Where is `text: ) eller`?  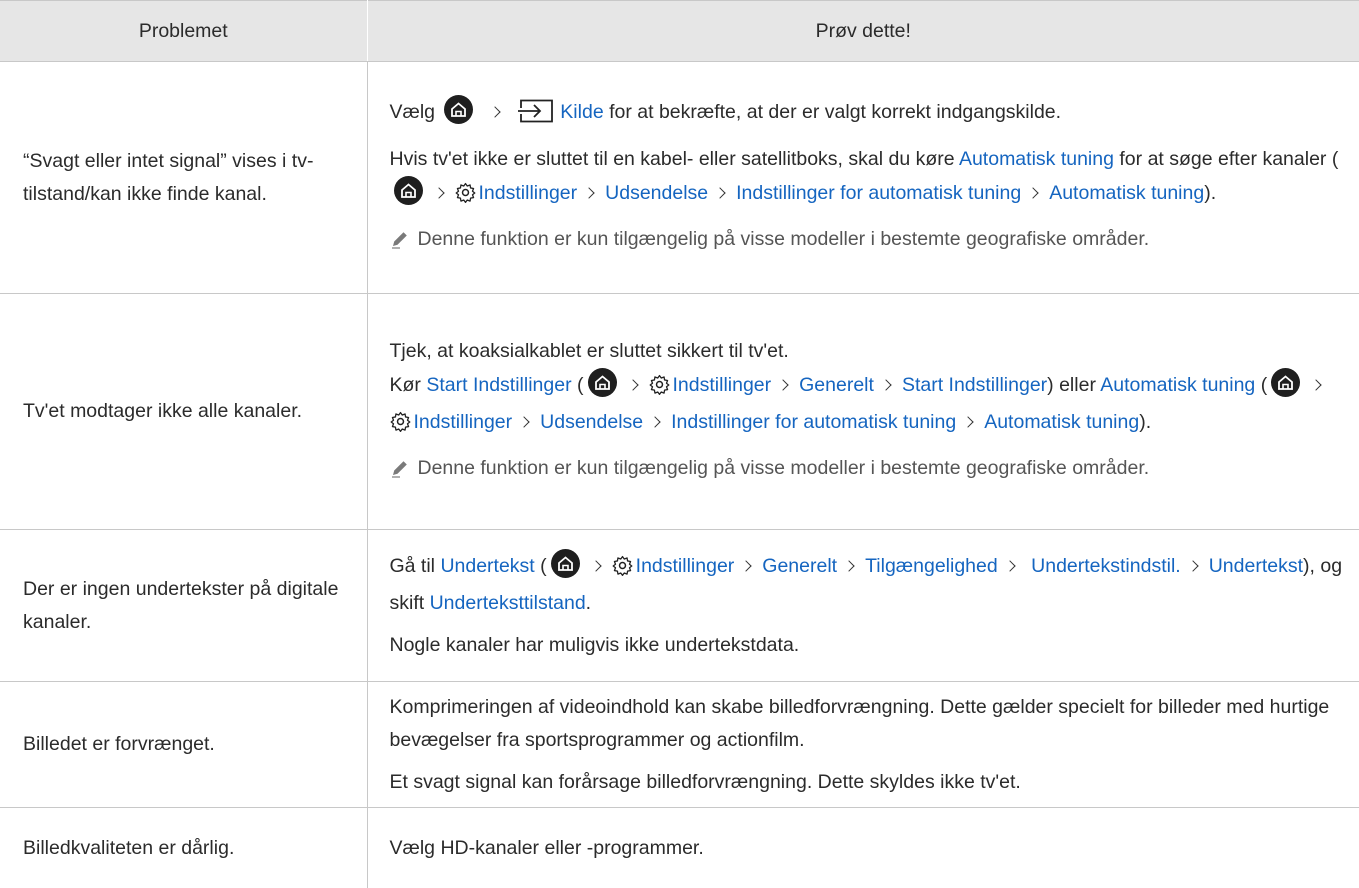 text: ) eller is located at coordinates (1071, 385).